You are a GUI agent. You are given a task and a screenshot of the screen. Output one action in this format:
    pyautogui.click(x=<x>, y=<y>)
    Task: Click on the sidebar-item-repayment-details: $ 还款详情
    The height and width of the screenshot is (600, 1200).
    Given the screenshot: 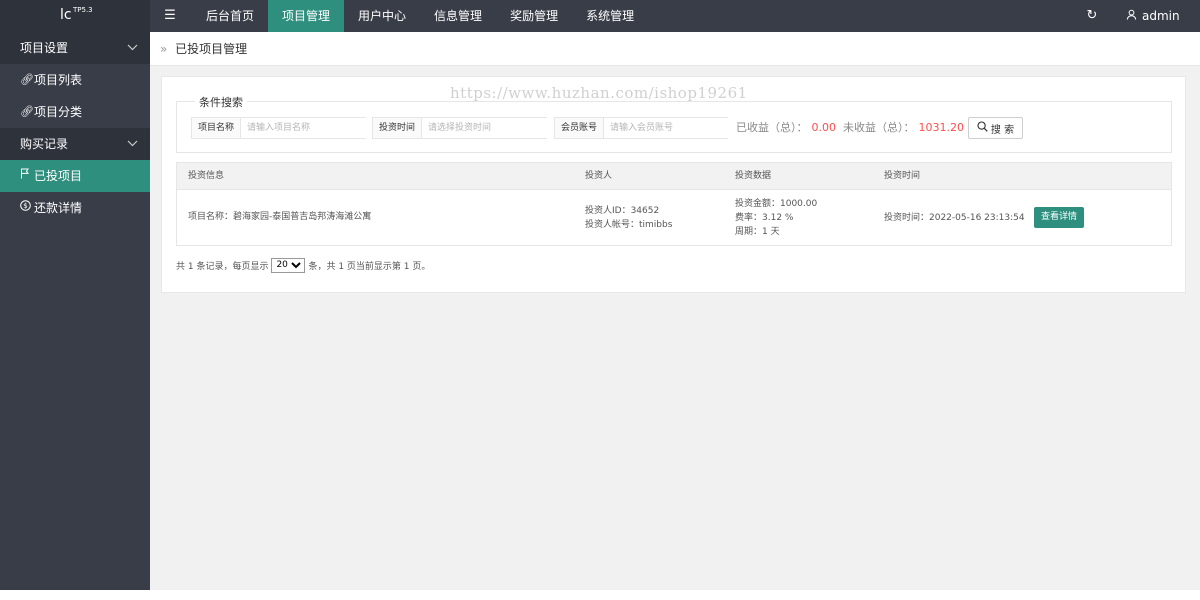 What is the action you would take?
    pyautogui.click(x=75, y=208)
    